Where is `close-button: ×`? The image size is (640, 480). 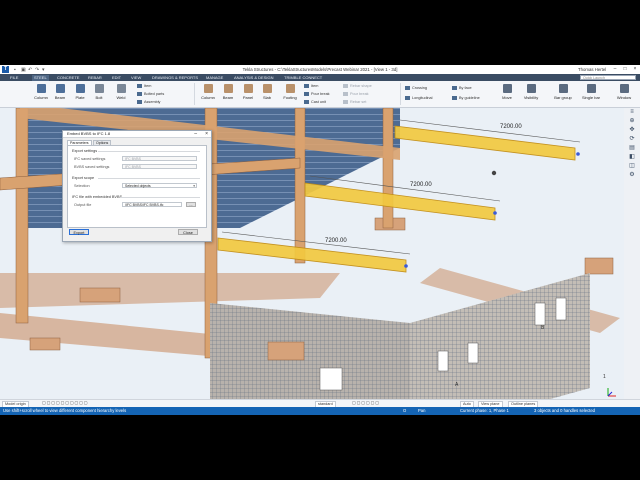 close-button: × is located at coordinates (635, 69).